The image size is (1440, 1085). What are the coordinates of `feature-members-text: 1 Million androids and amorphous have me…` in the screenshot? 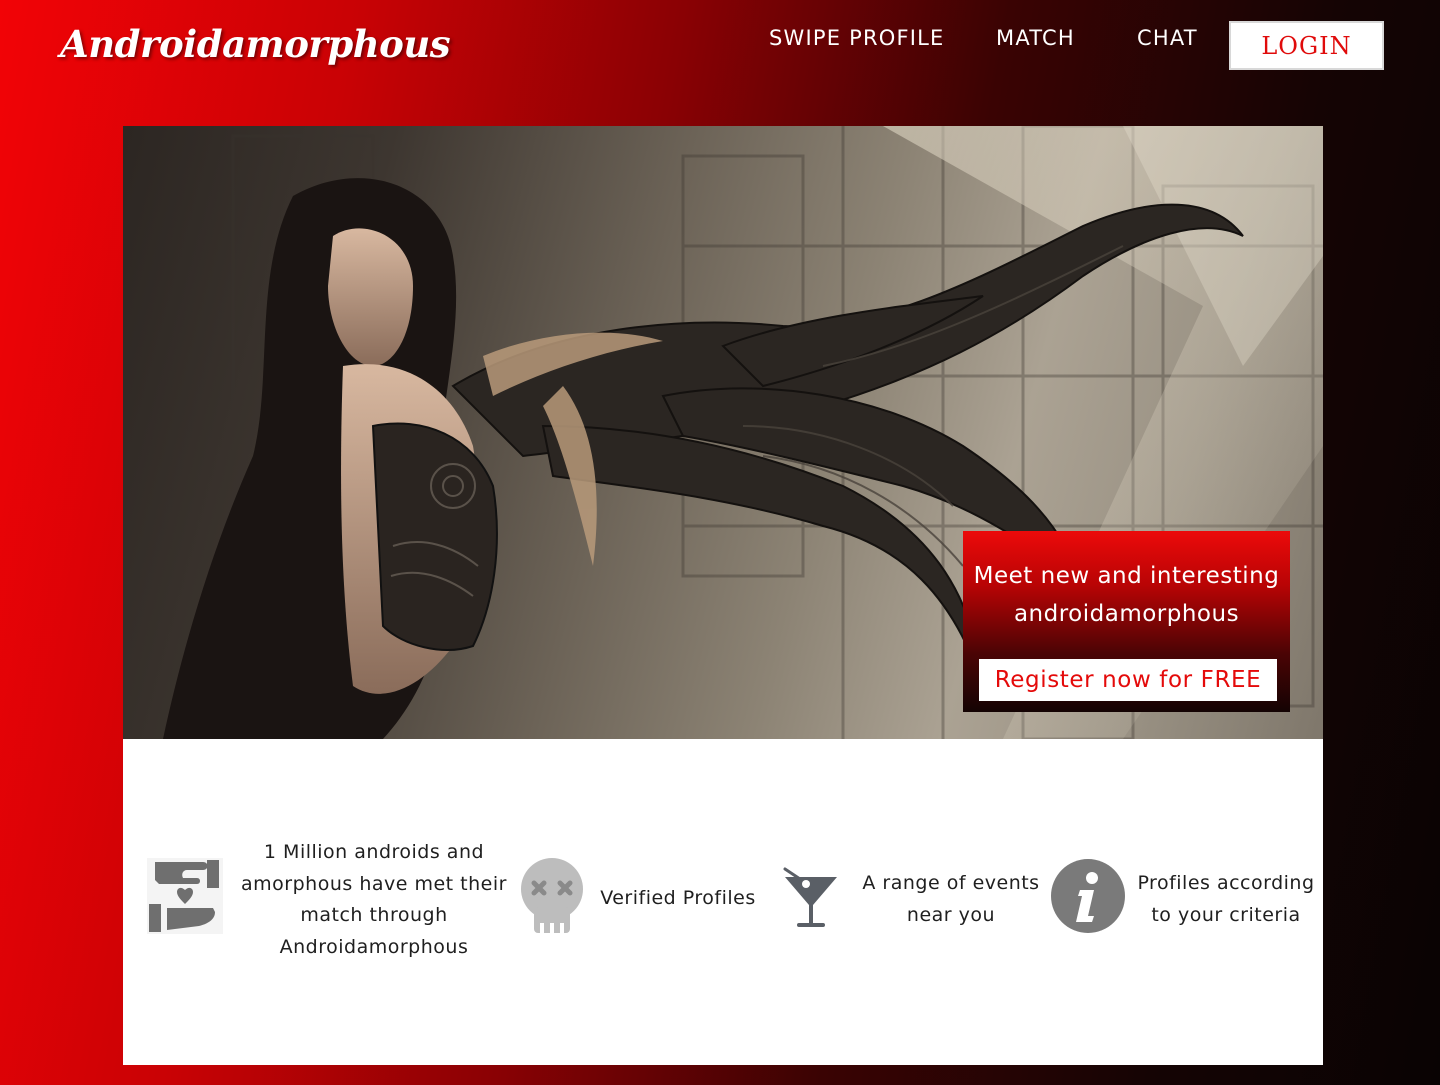 It's located at (374, 900).